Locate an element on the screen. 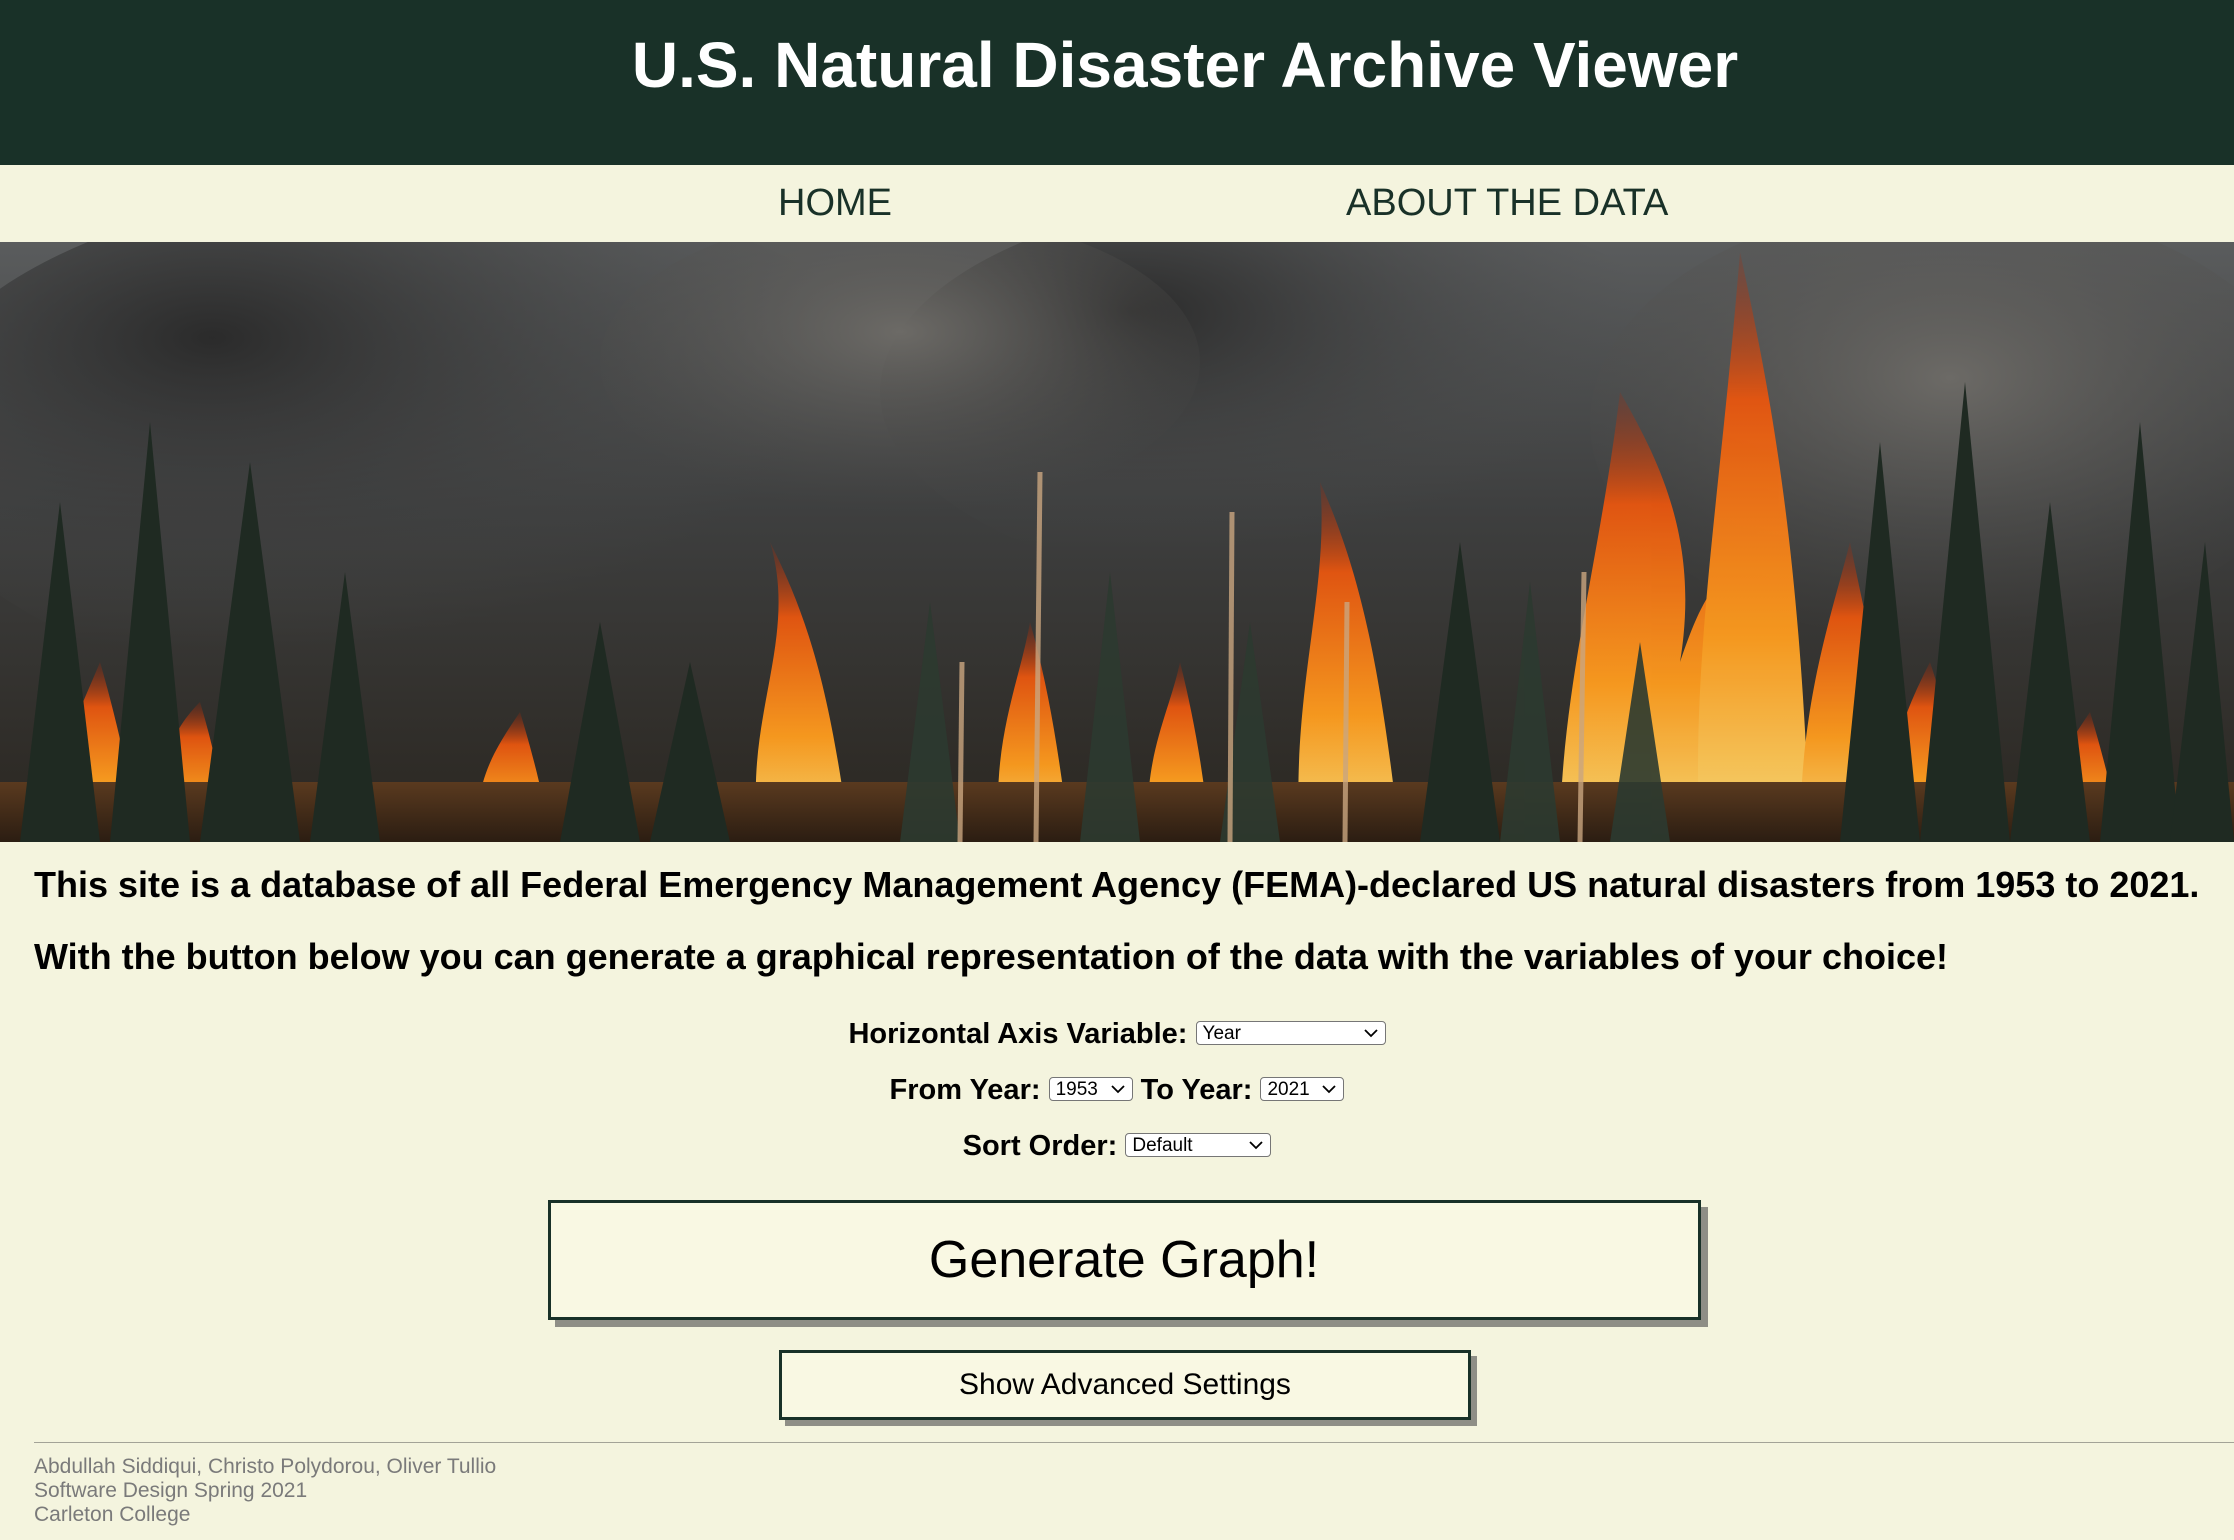 This screenshot has height=1540, width=2234. sort-order-value: Default is located at coordinates (1162, 1145).